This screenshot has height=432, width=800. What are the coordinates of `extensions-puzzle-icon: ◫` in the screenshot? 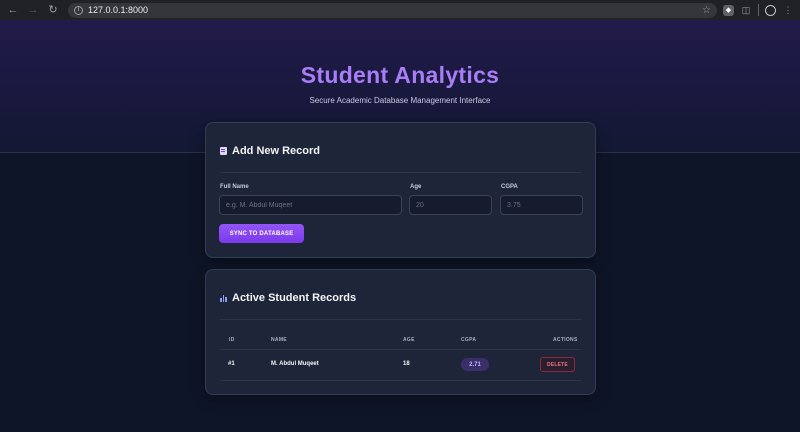 It's located at (746, 10).